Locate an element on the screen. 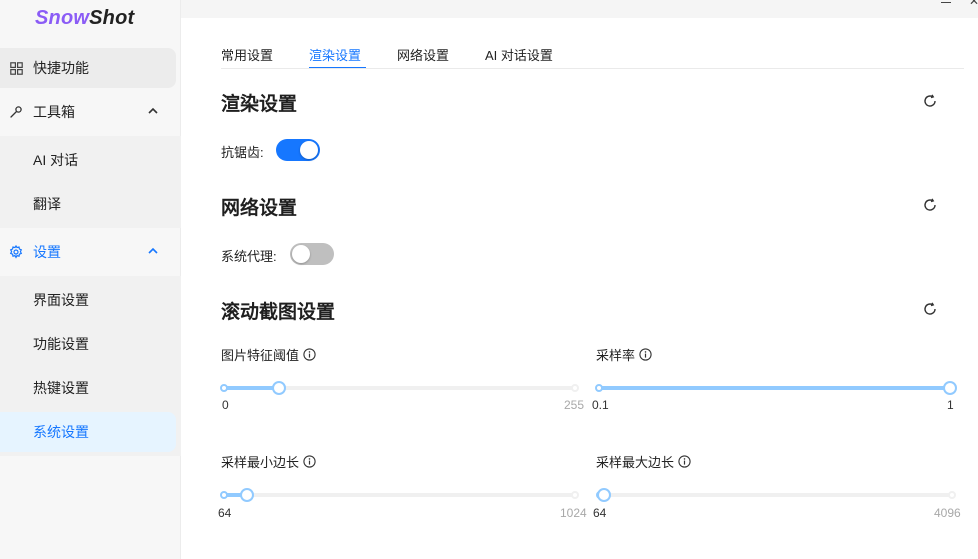 This screenshot has height=559, width=978. slider-max-mark: 4096 is located at coordinates (947, 513).